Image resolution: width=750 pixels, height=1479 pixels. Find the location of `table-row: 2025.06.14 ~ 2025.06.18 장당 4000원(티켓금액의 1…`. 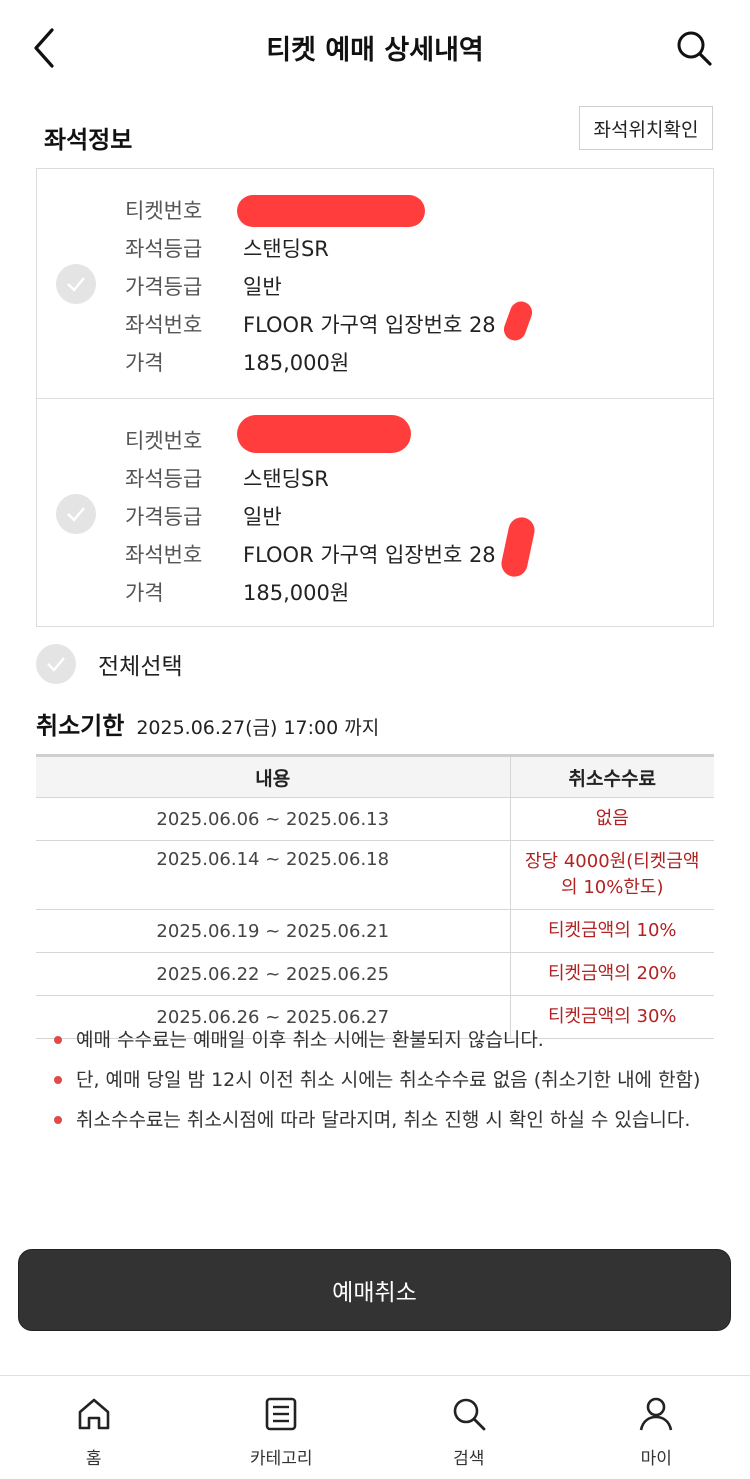

table-row: 2025.06.14 ~ 2025.06.18 장당 4000원(티켓금액의 1… is located at coordinates (375, 875).